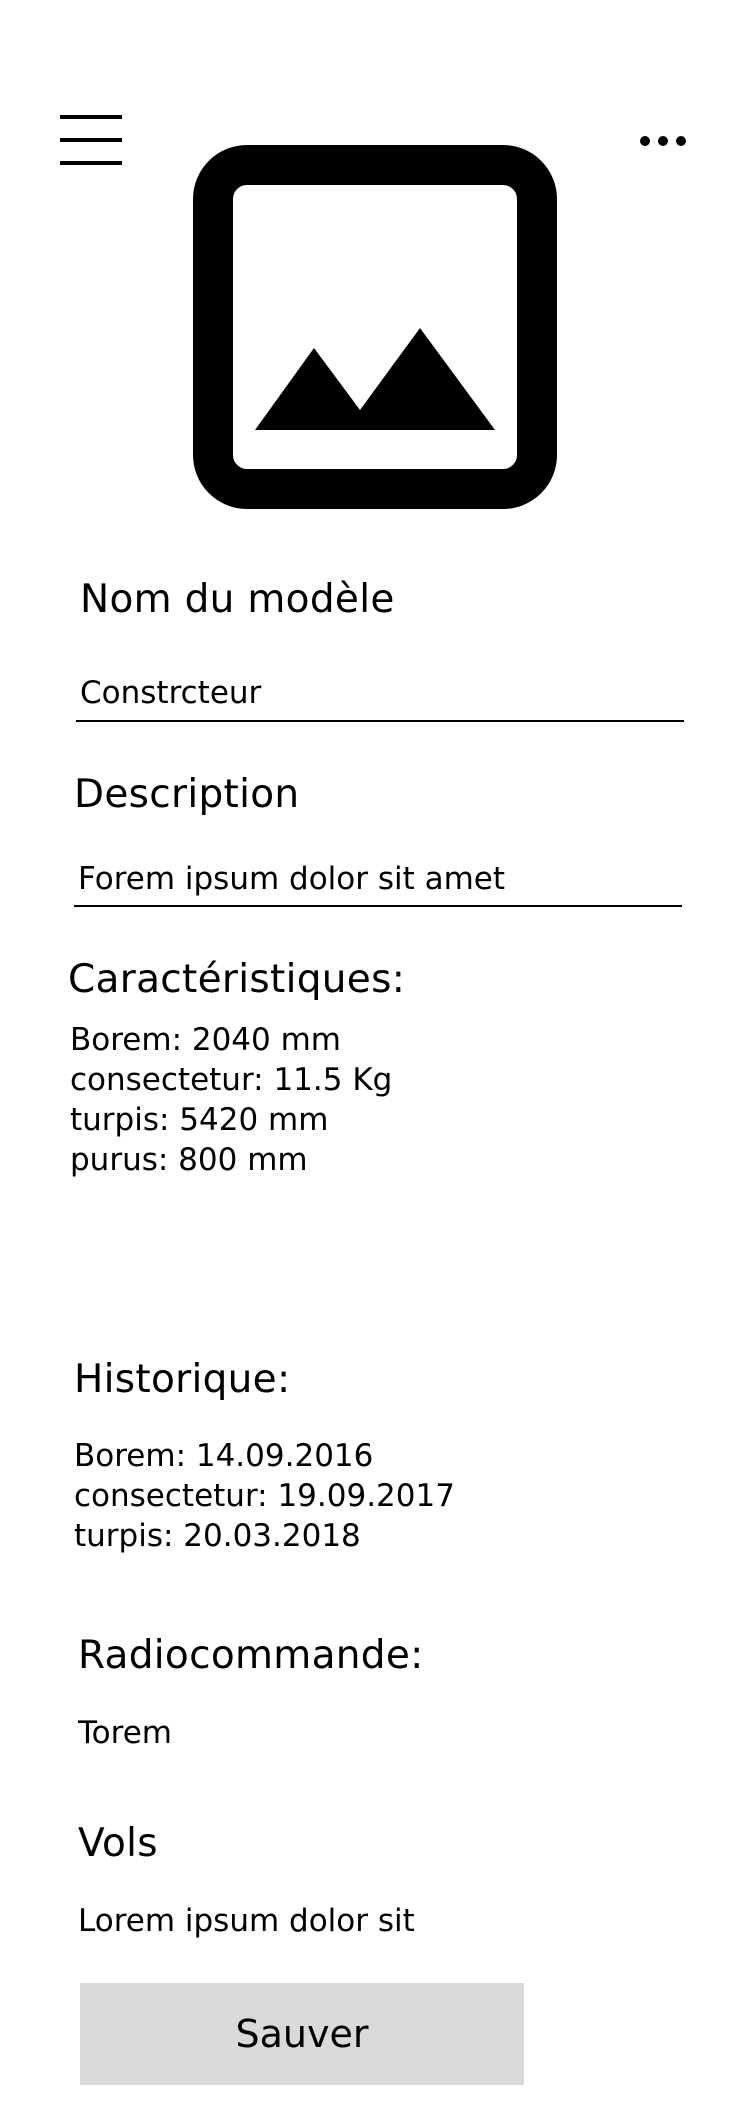 The width and height of the screenshot is (750, 2124). I want to click on characteristics-title: Caractéristiques:, so click(237, 979).